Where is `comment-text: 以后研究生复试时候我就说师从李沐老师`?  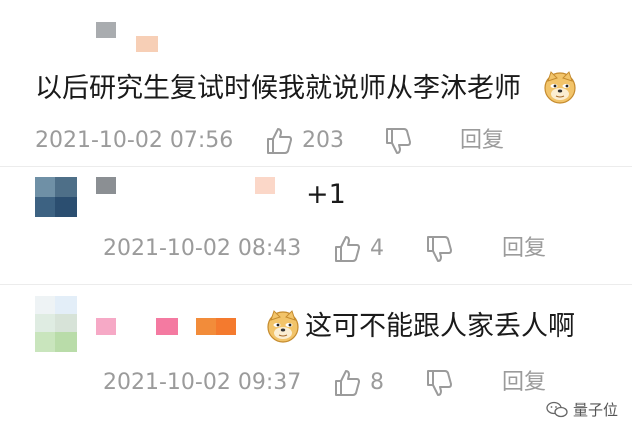 comment-text: 以后研究生复试时候我就说师从李沐老师 is located at coordinates (278, 88).